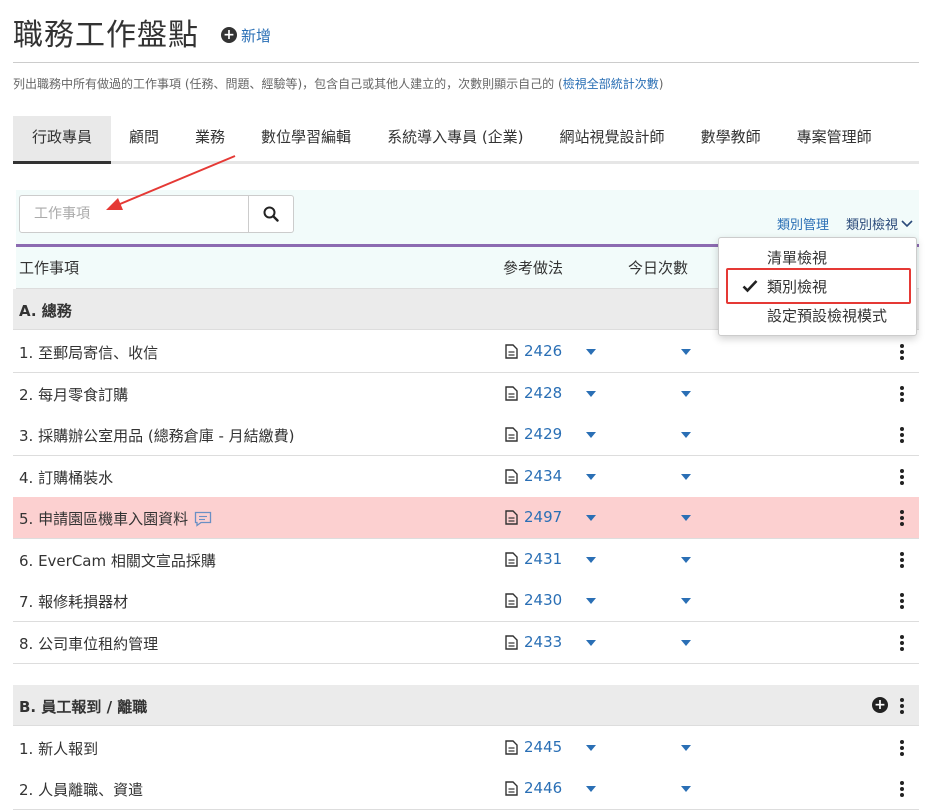  I want to click on reference-link: 2430, so click(533, 600).